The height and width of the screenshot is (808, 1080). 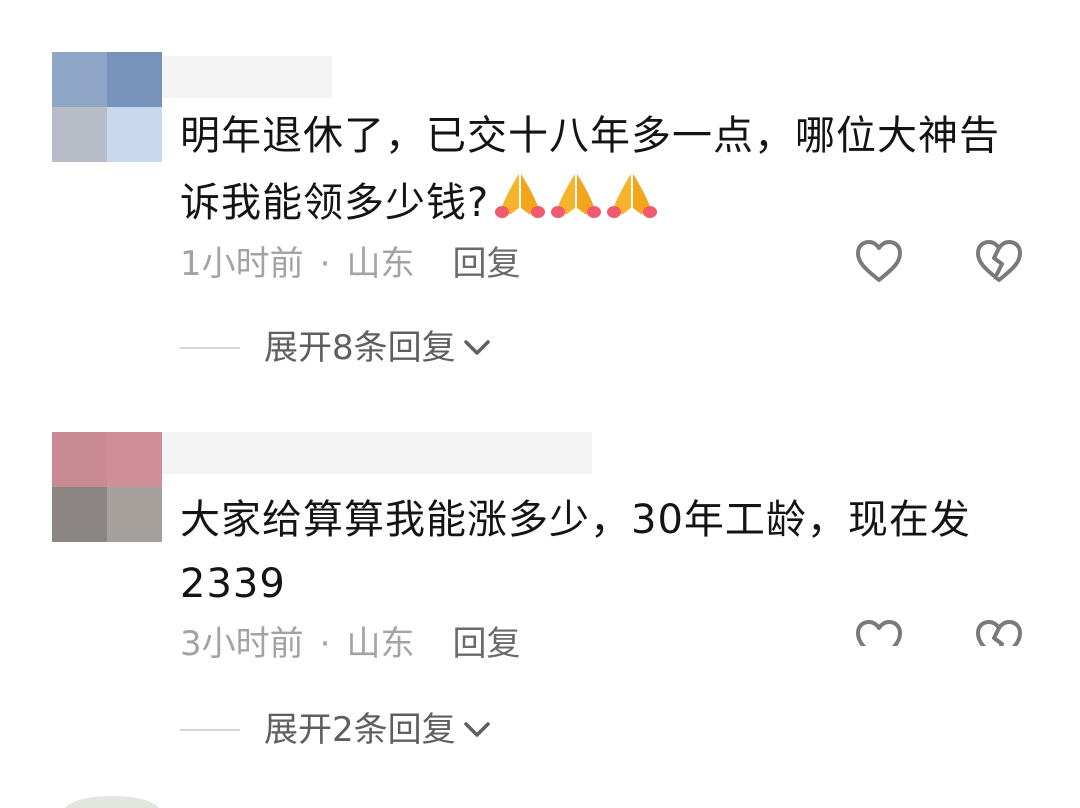 I want to click on emoji-group, so click(x=577, y=204).